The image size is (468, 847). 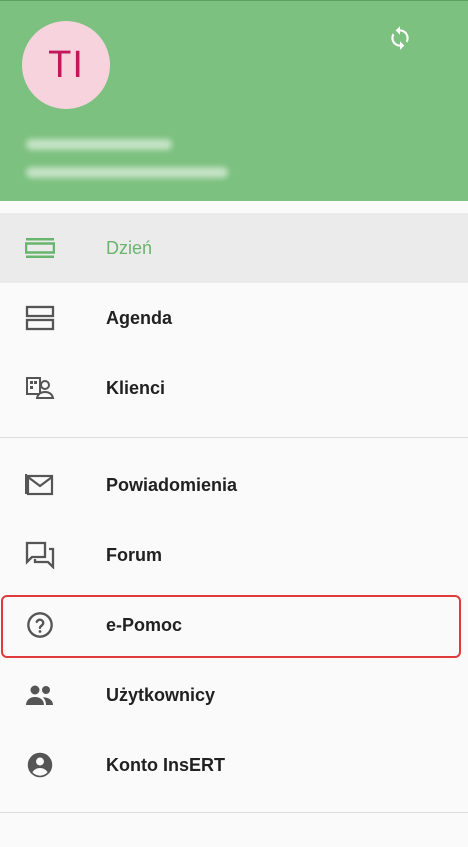 I want to click on view-agenda-icon, so click(x=40, y=318).